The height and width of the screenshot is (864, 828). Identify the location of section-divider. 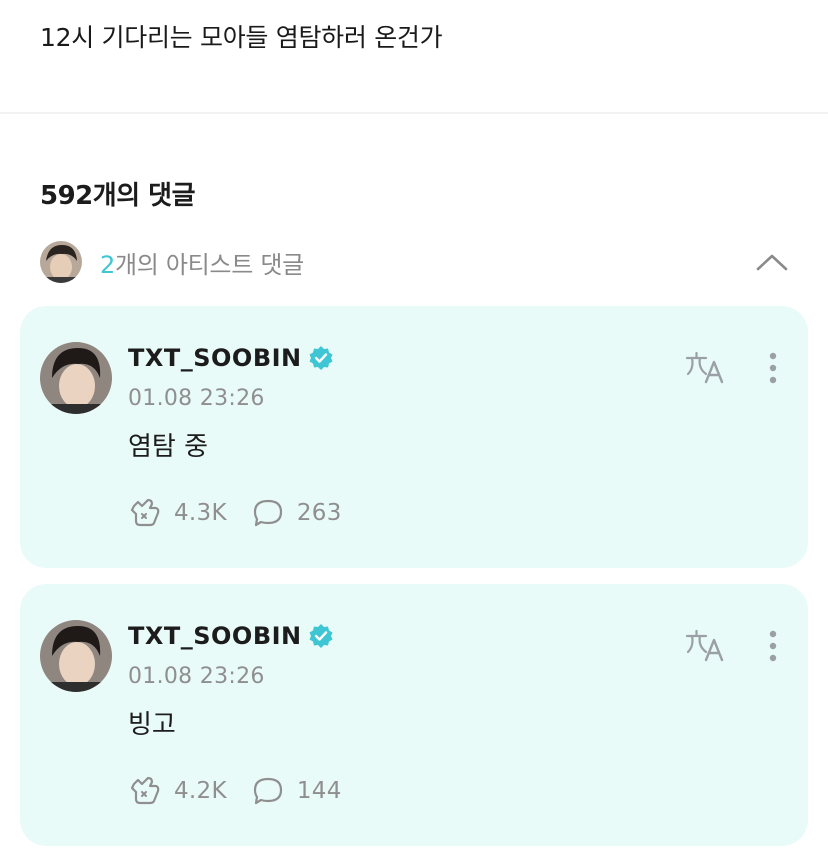
(414, 113).